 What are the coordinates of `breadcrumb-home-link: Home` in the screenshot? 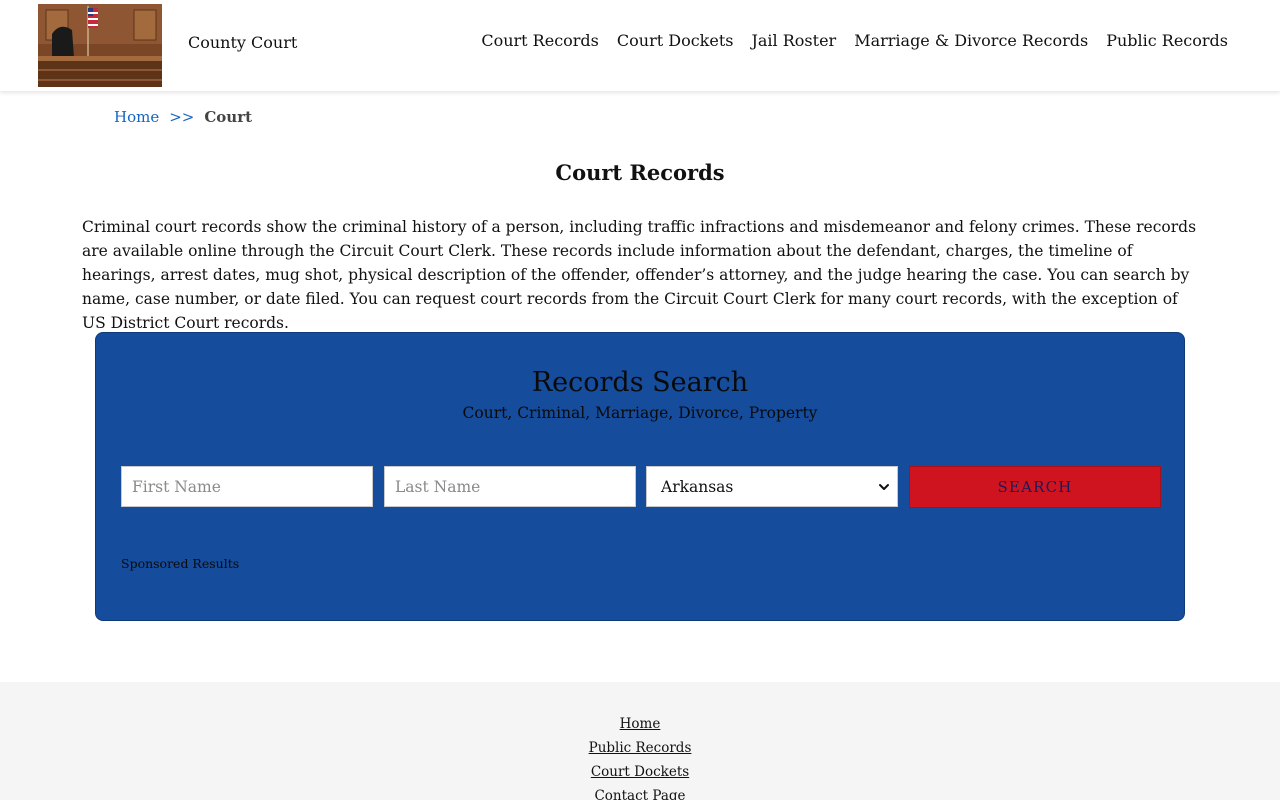 It's located at (136, 117).